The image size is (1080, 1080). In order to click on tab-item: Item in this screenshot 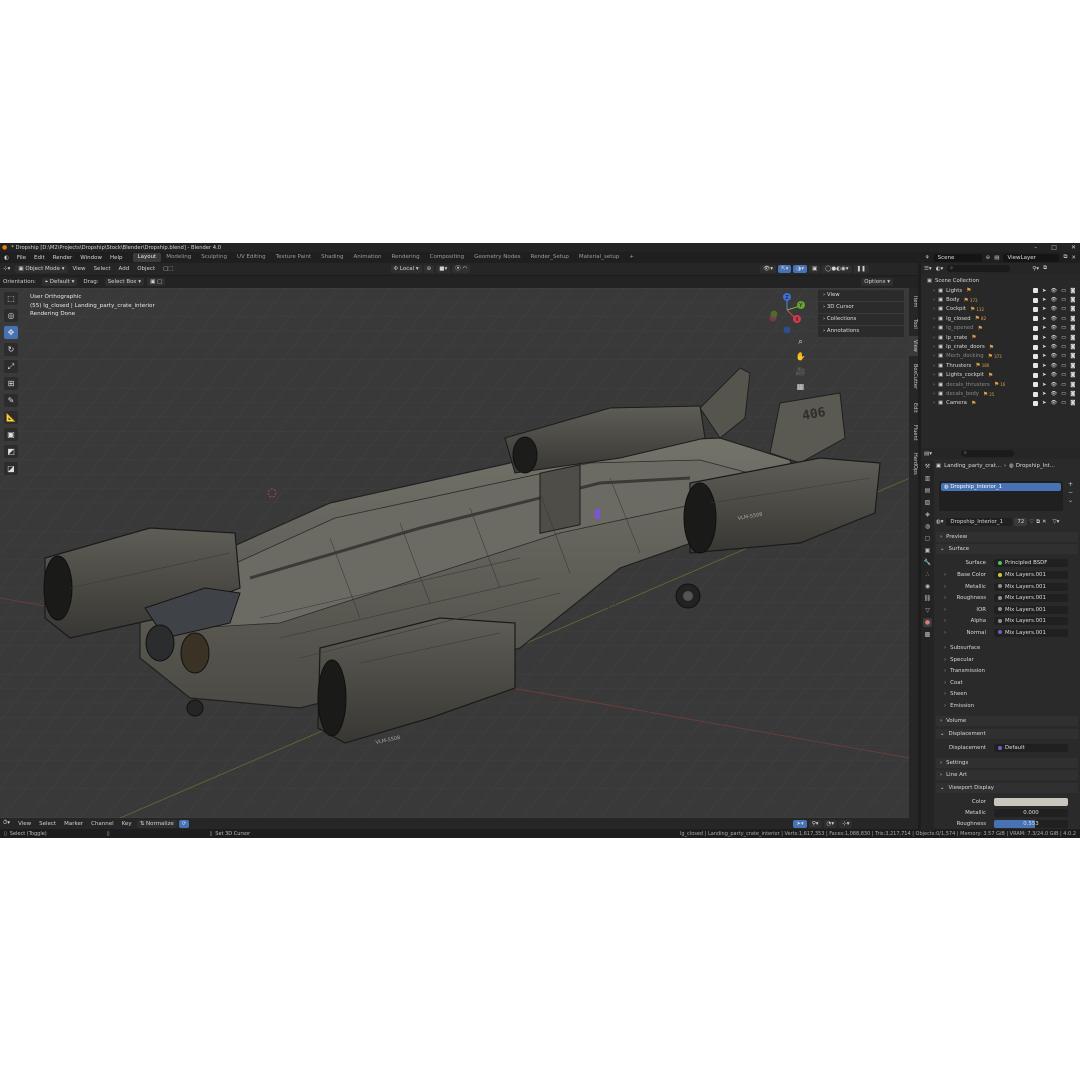, I will do `click(913, 302)`.